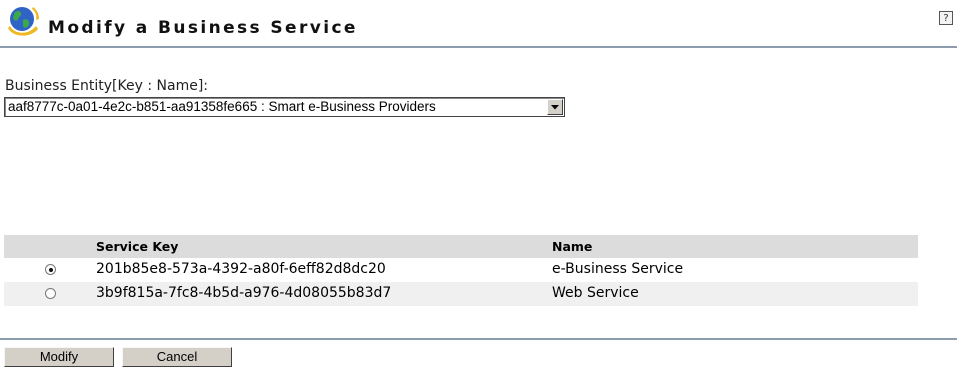 Image resolution: width=957 pixels, height=369 pixels. What do you see at coordinates (572, 246) in the screenshot?
I see `column-header-name: Name` at bounding box center [572, 246].